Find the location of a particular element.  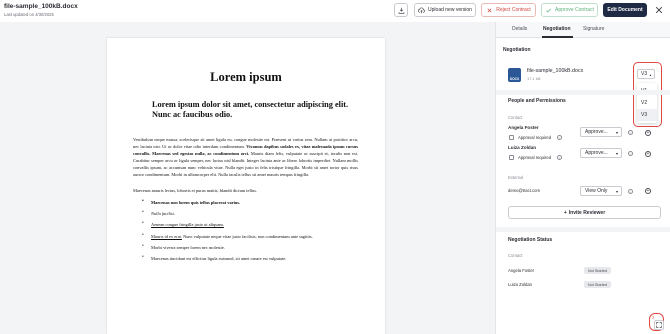

contact-label: Contact is located at coordinates (515, 117).